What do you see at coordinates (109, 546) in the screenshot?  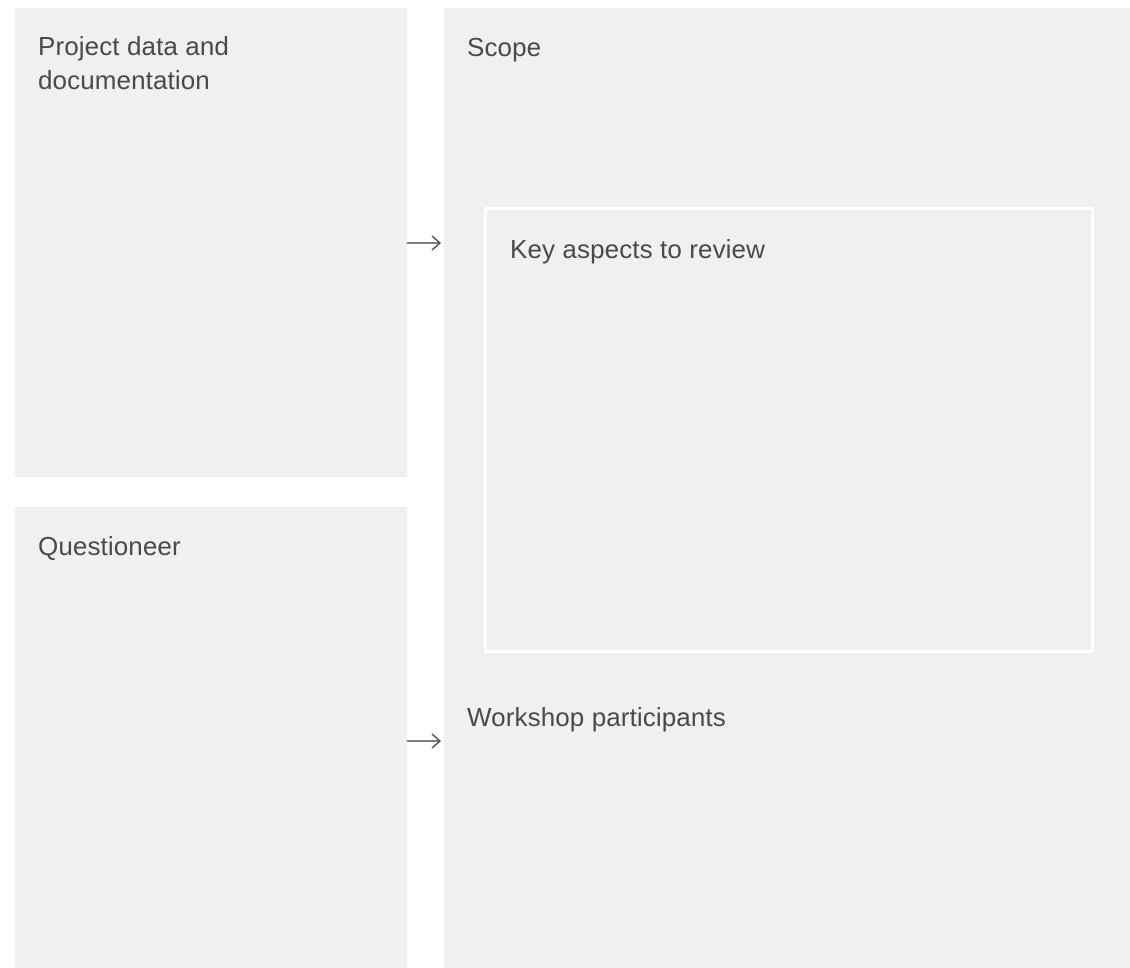 I see `questioneer-title: Questioneer` at bounding box center [109, 546].